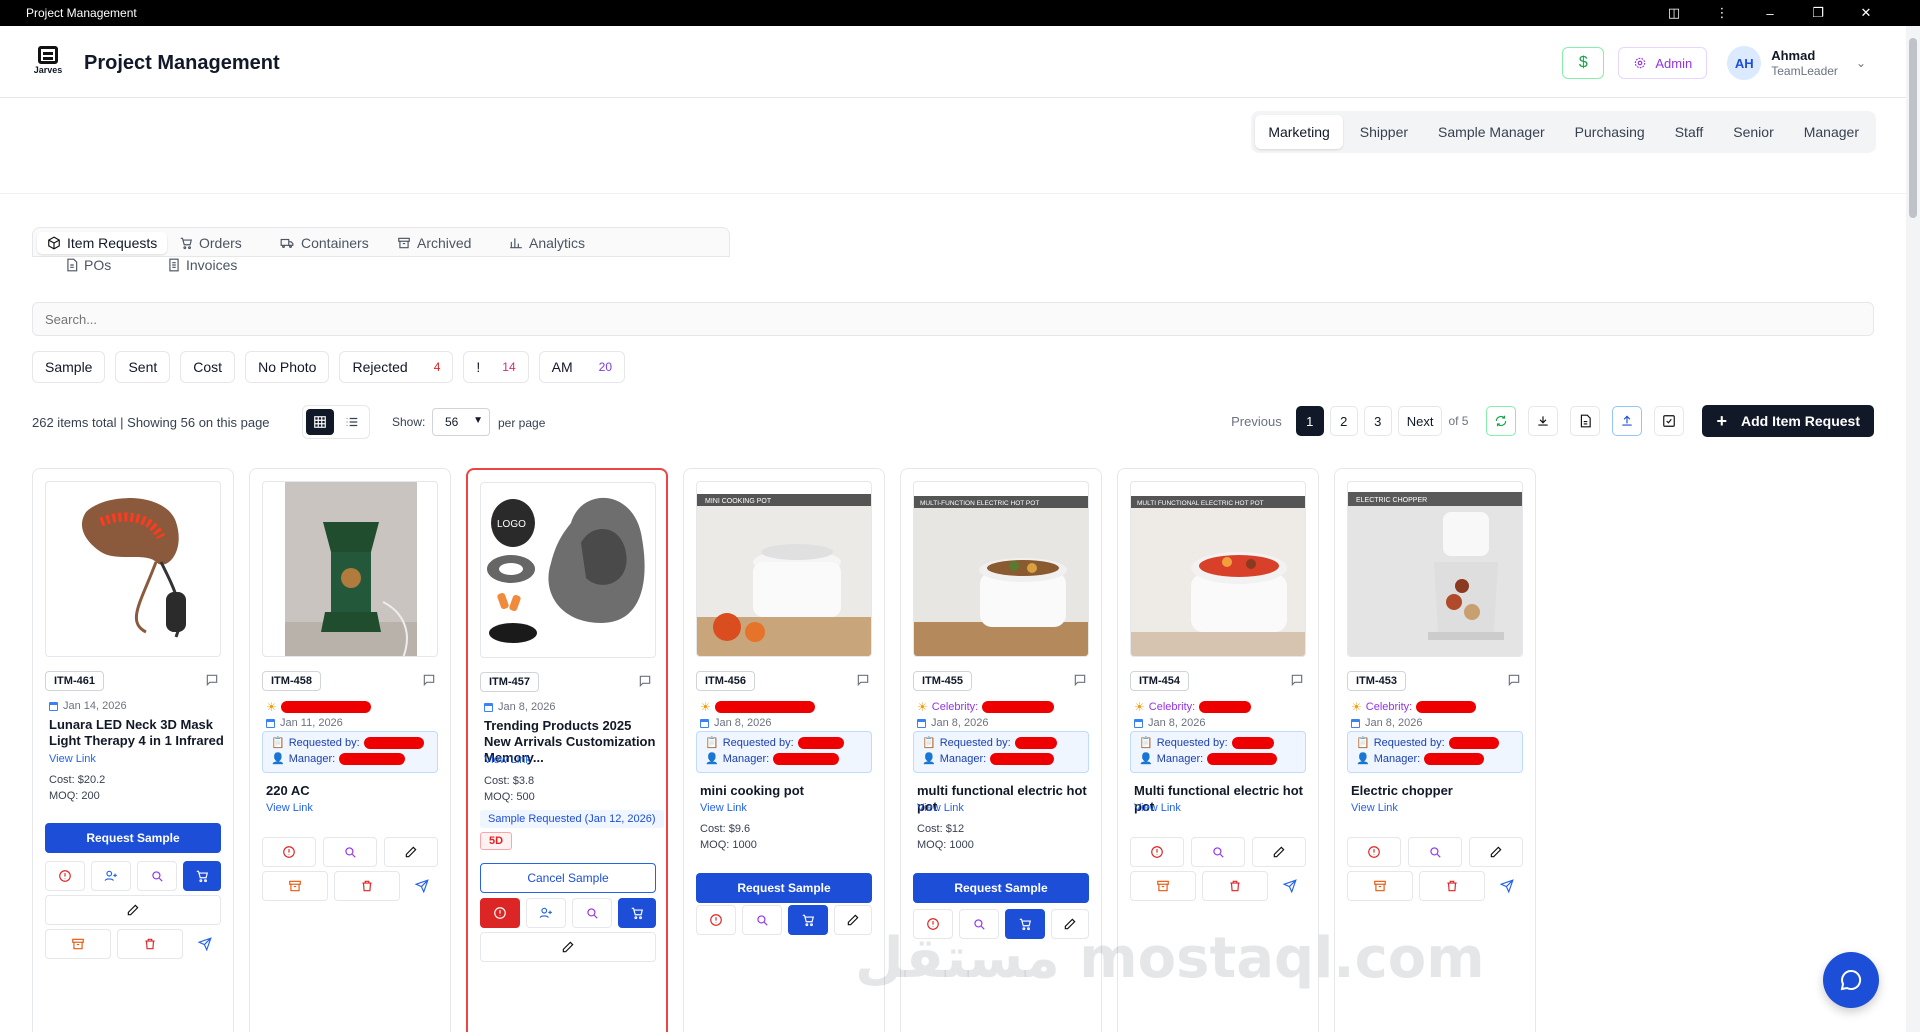  I want to click on restore-icon: ❐, so click(1818, 13).